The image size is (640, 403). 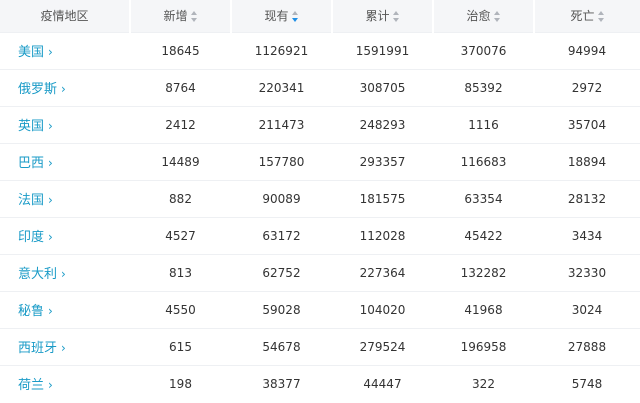 What do you see at coordinates (281, 124) in the screenshot?
I see `cell-current: 211473` at bounding box center [281, 124].